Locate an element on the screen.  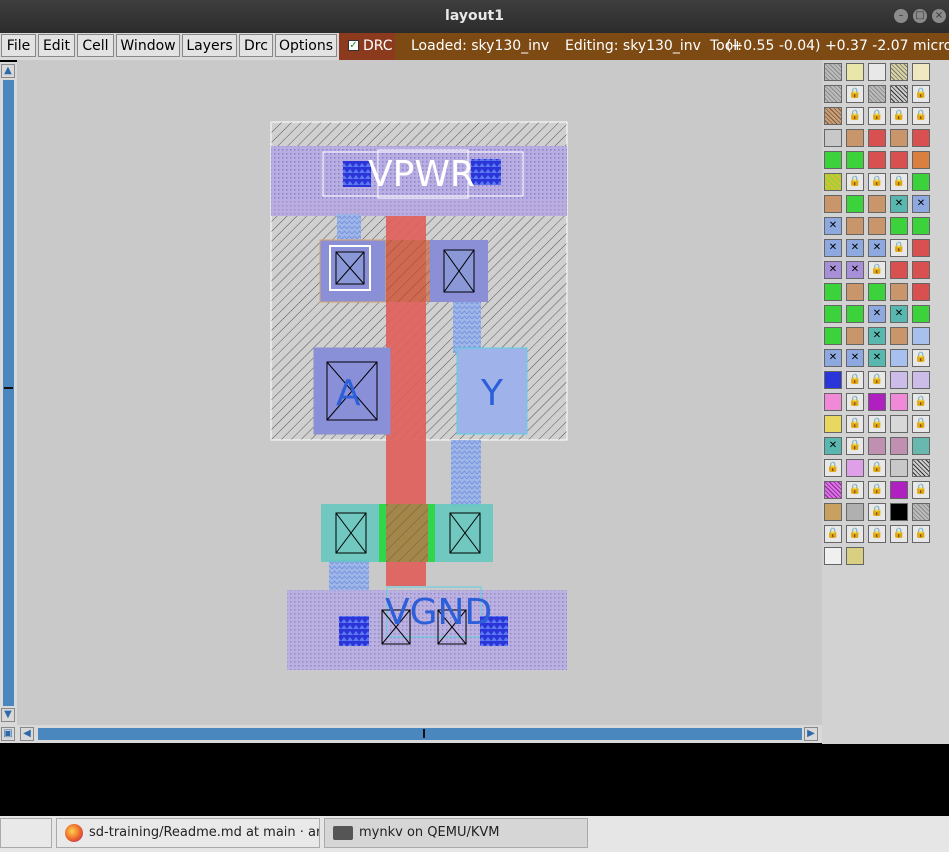
layer-swatch-olive is located at coordinates (855, 556).